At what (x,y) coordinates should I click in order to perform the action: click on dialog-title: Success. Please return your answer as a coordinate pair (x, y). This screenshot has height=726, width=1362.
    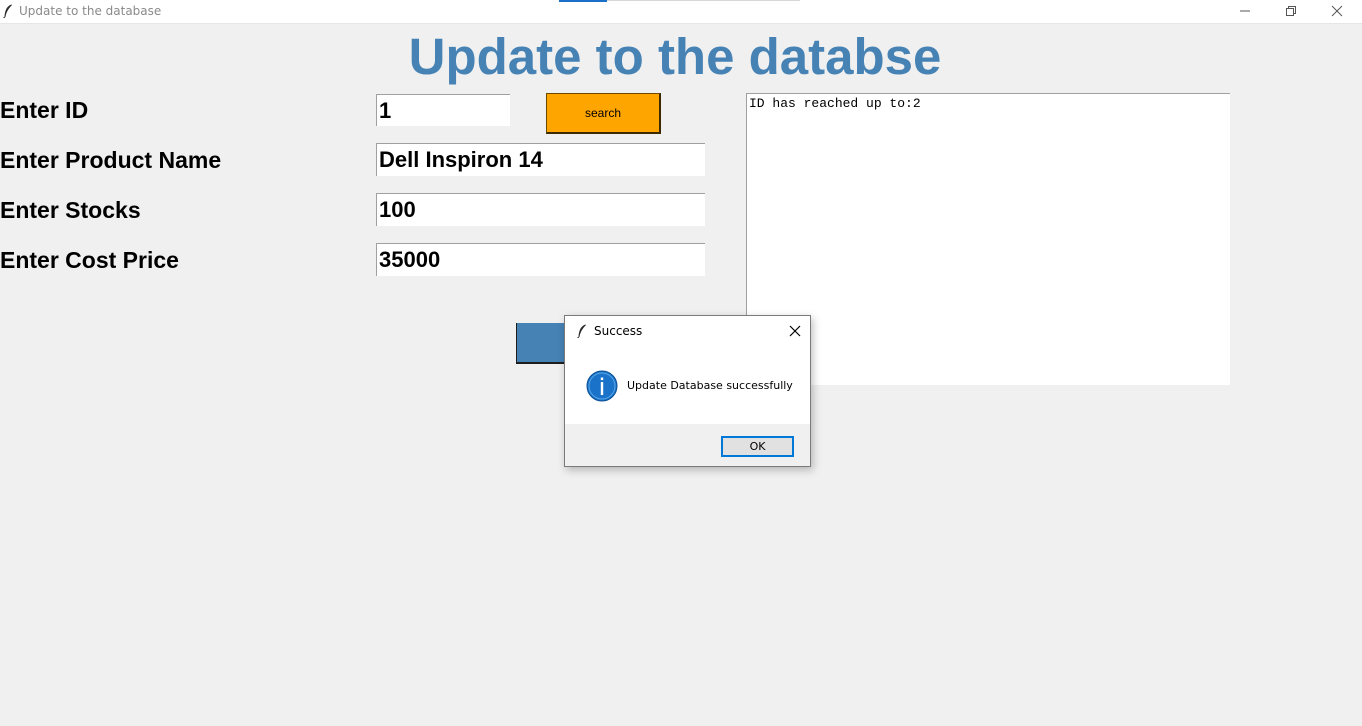
    Looking at the image, I should click on (618, 331).